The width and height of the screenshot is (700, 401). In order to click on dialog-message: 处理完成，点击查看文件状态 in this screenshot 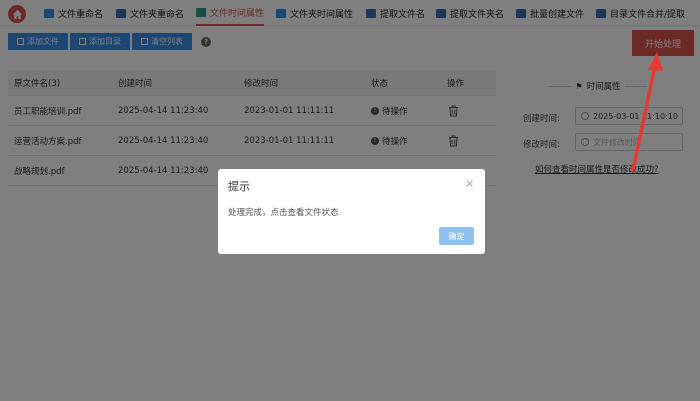, I will do `click(283, 213)`.